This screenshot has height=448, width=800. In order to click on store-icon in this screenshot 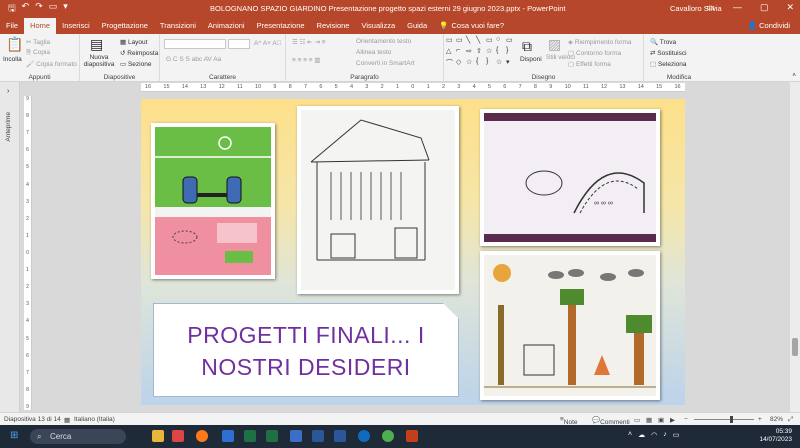, I will do `click(178, 436)`.